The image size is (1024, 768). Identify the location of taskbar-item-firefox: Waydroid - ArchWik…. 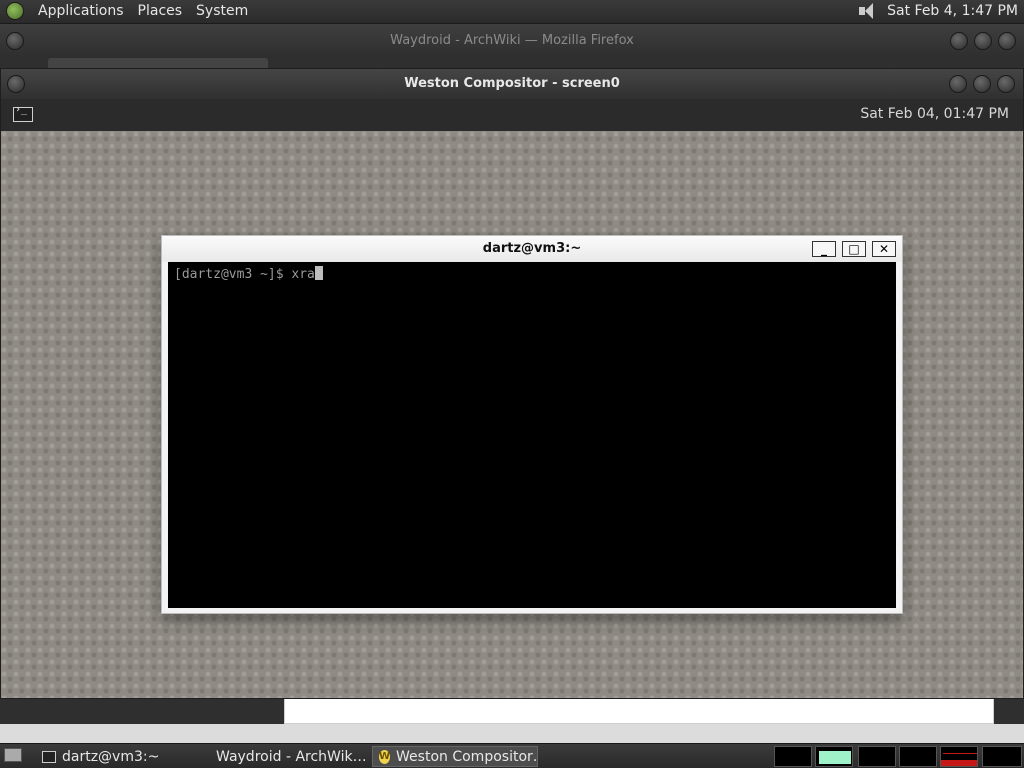
(287, 756).